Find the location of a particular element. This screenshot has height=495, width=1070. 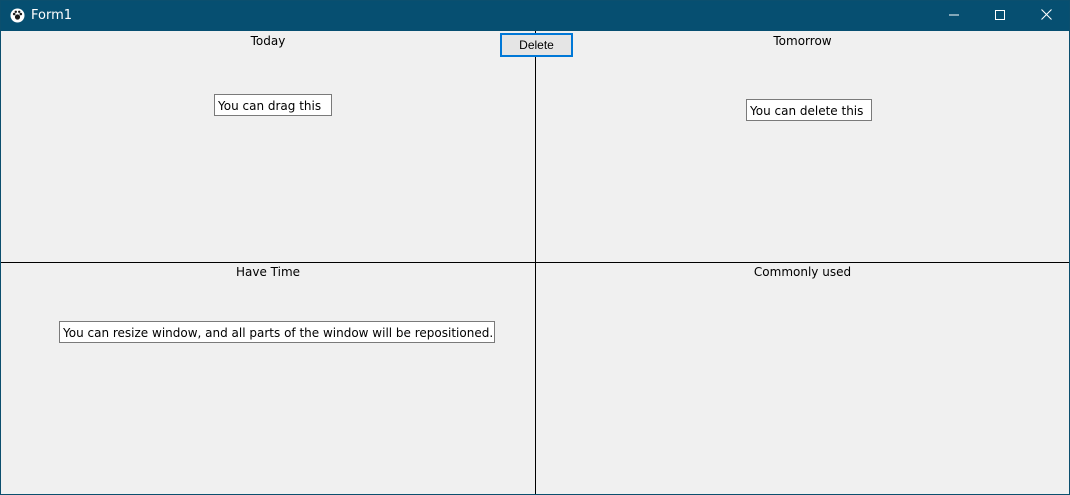

horizontal-divider is located at coordinates (535, 262).